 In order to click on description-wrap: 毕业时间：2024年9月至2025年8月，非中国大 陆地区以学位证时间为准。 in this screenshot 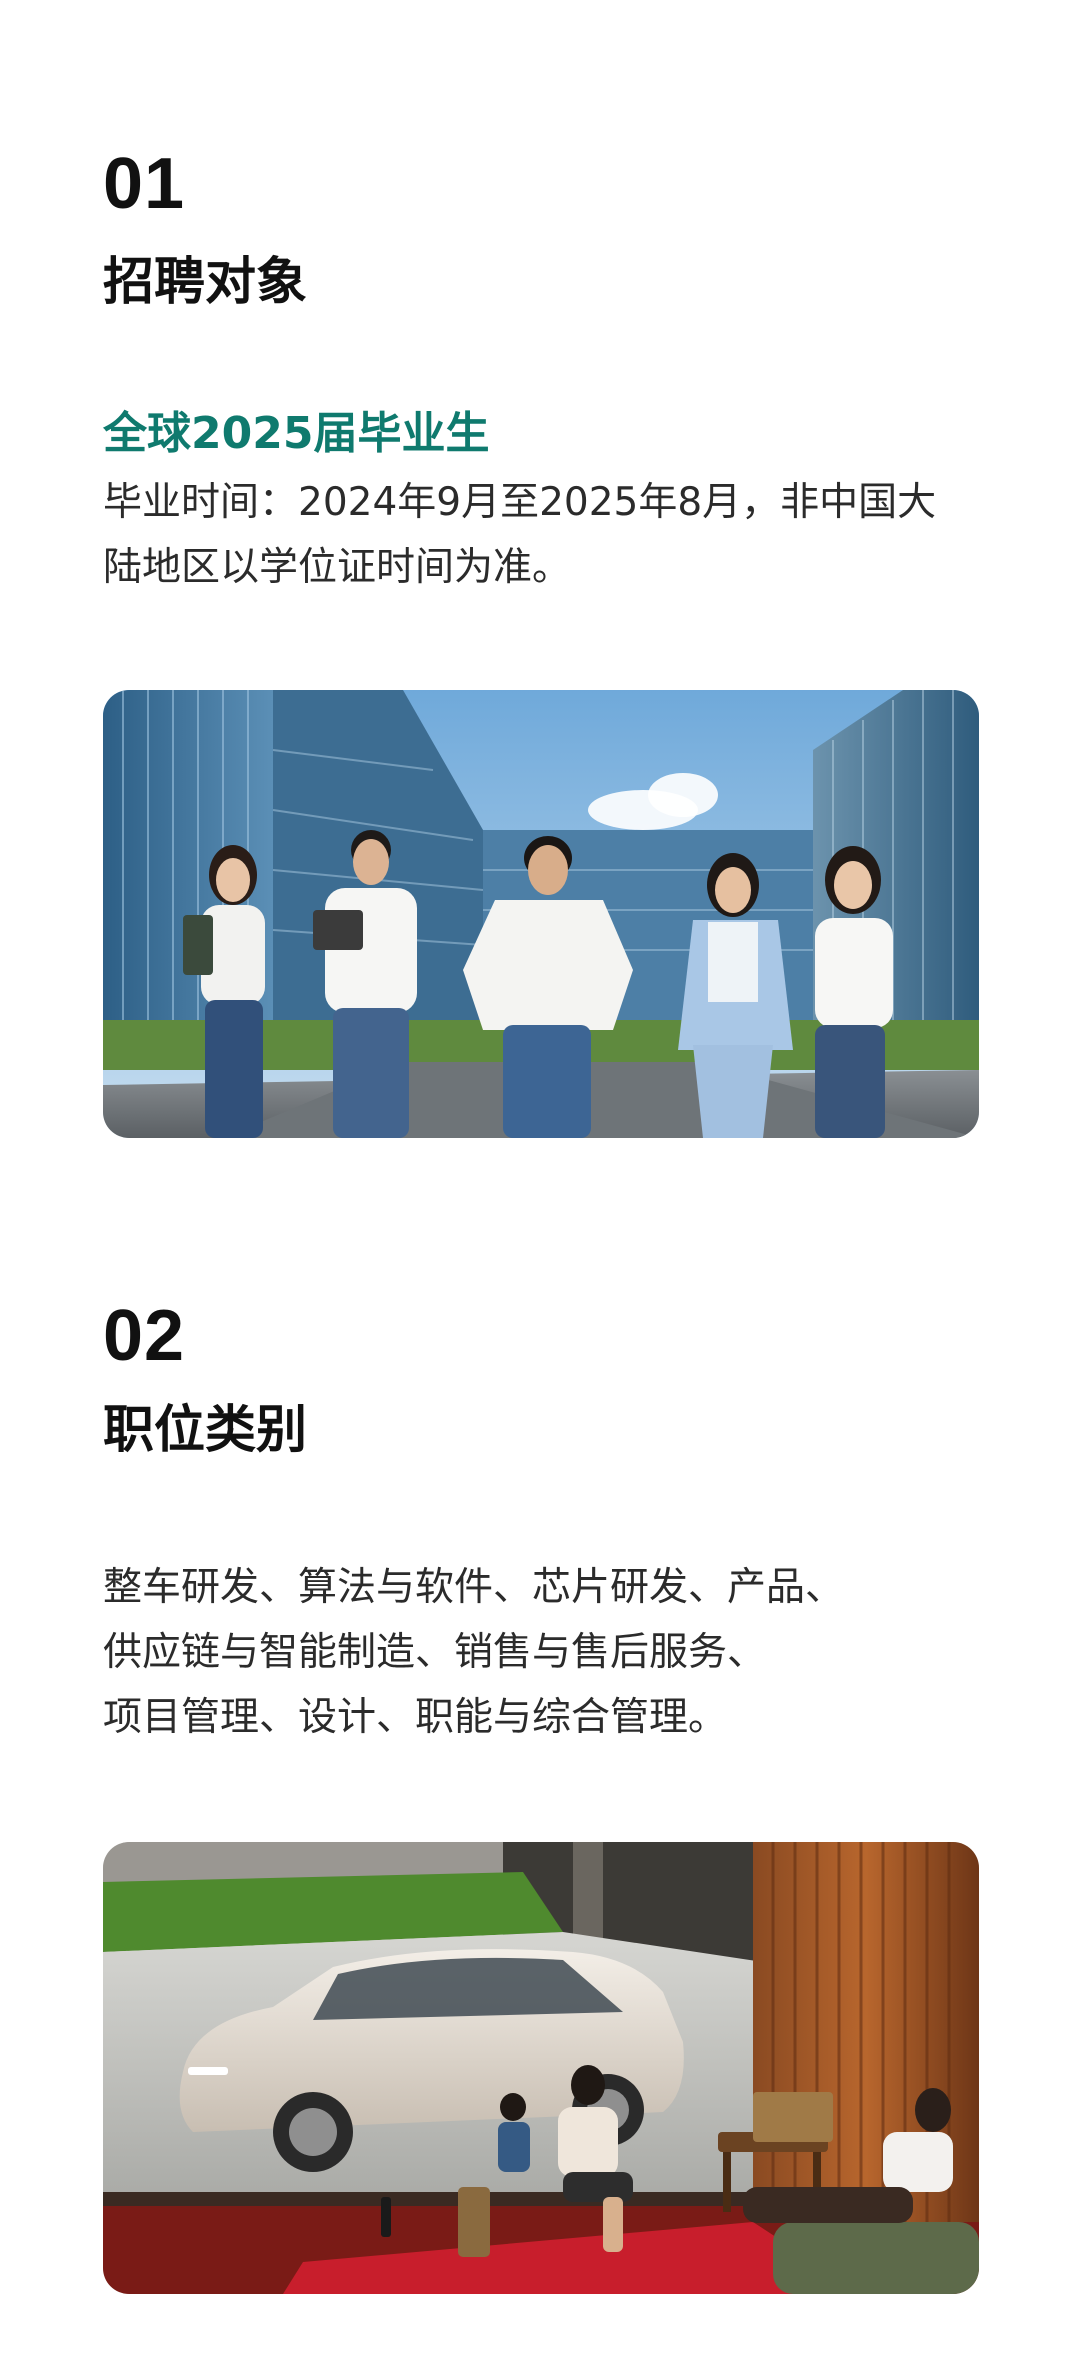, I will do `click(543, 535)`.